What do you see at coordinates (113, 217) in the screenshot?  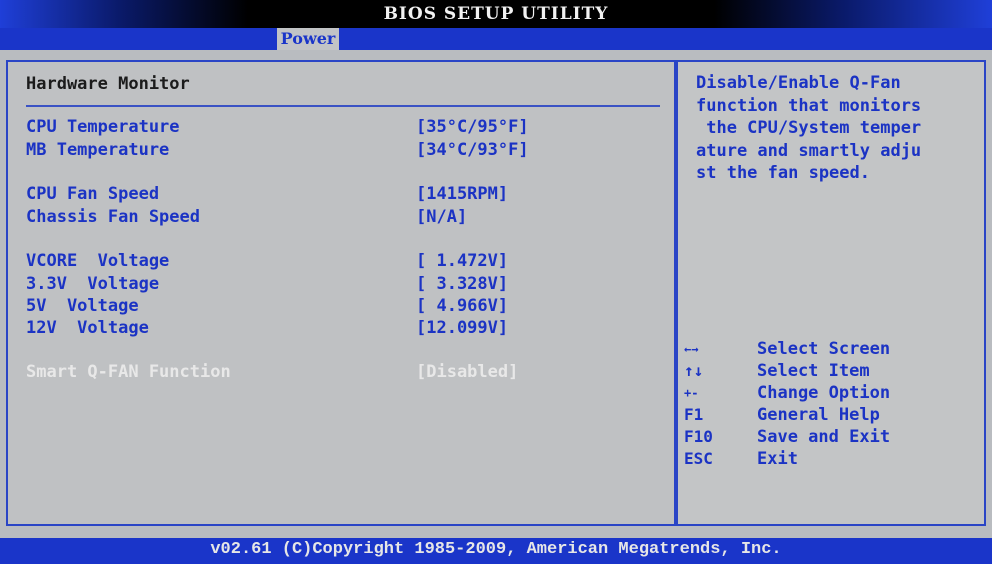 I see `chassis-fan-speed-label: Chassis Fan Speed` at bounding box center [113, 217].